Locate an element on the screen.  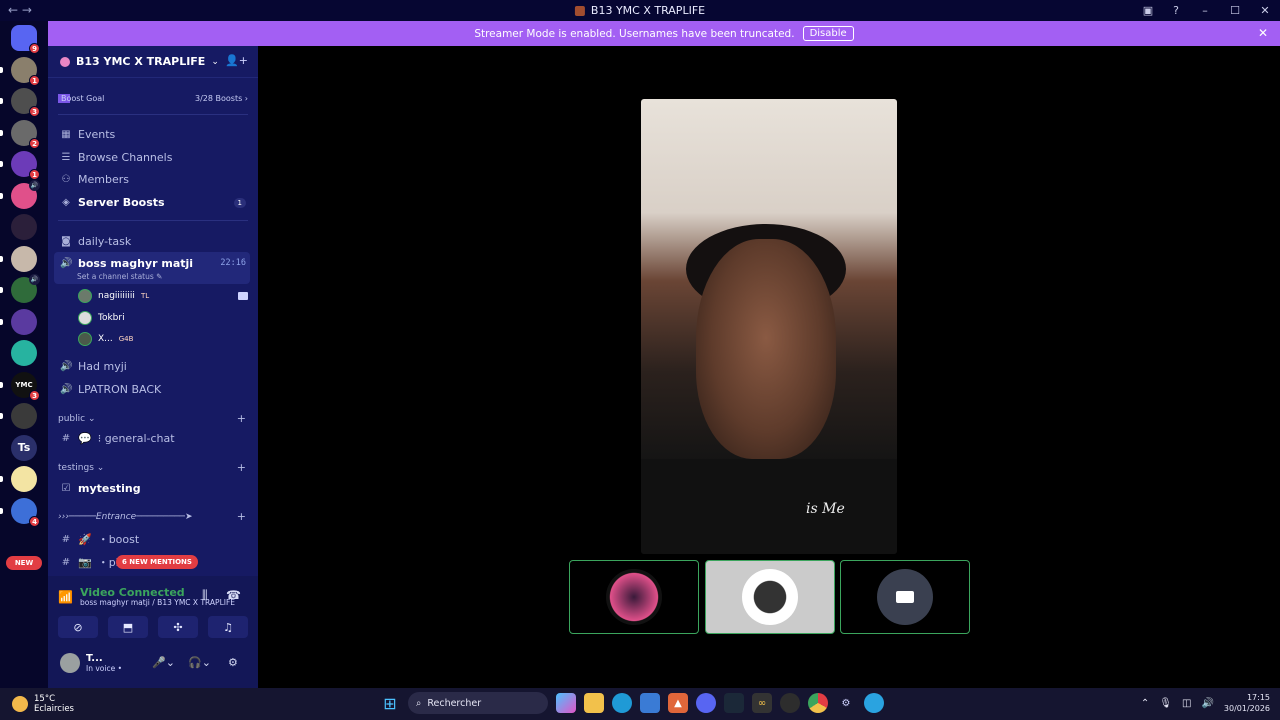
soundboard-icon: ♫ is located at coordinates (228, 627).